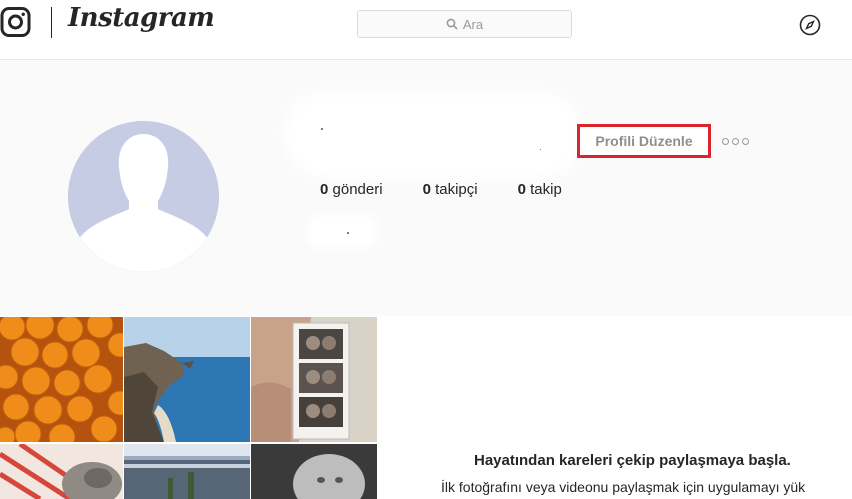 This screenshot has height=499, width=852. Describe the element at coordinates (342, 231) in the screenshot. I see `bio-redacted` at that location.